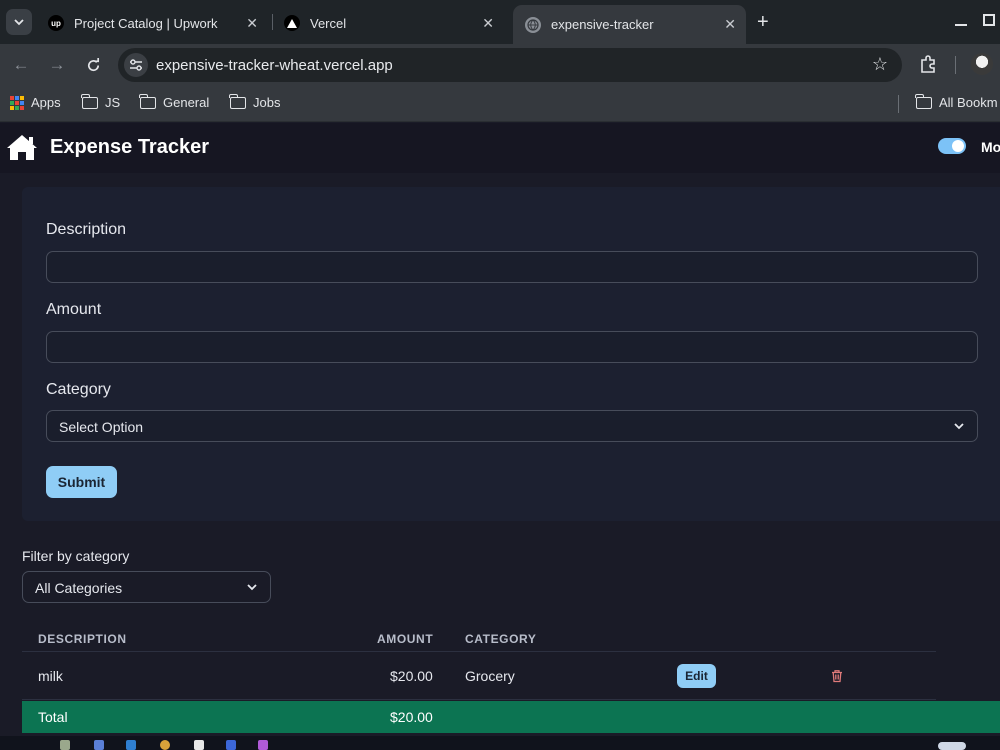 The image size is (1000, 750). What do you see at coordinates (989, 20) in the screenshot?
I see `maximize-window-icon` at bounding box center [989, 20].